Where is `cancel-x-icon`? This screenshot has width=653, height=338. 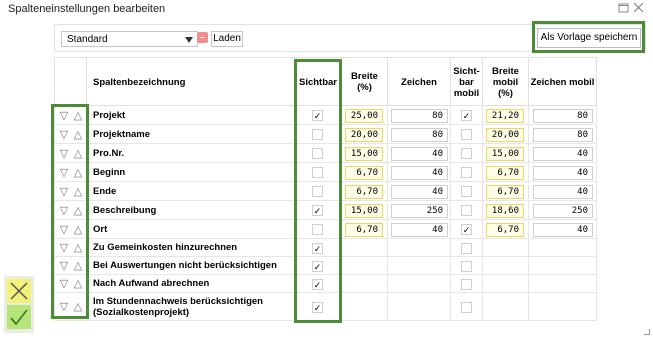
cancel-x-icon is located at coordinates (19, 291).